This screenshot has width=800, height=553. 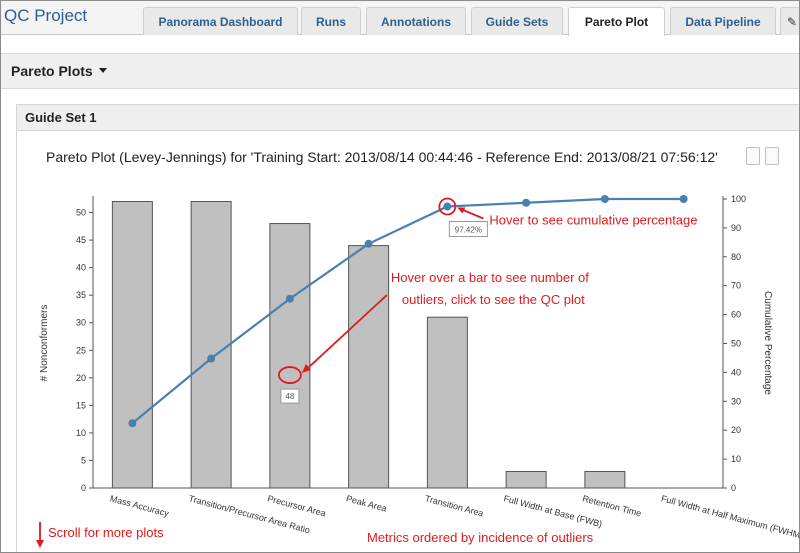 I want to click on y2-tick-label: 20, so click(x=736, y=430).